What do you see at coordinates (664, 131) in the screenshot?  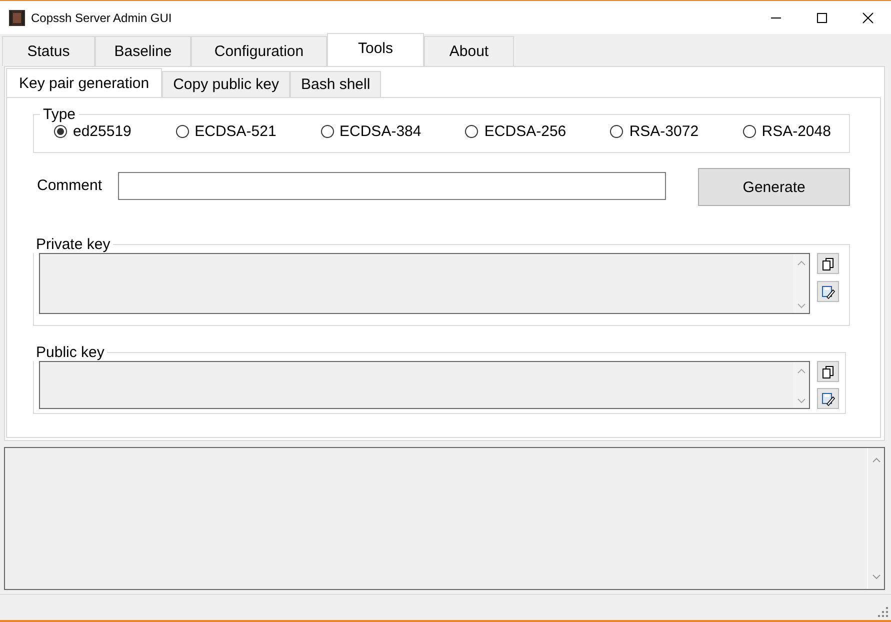 I see `radio-label: RSA-3072` at bounding box center [664, 131].